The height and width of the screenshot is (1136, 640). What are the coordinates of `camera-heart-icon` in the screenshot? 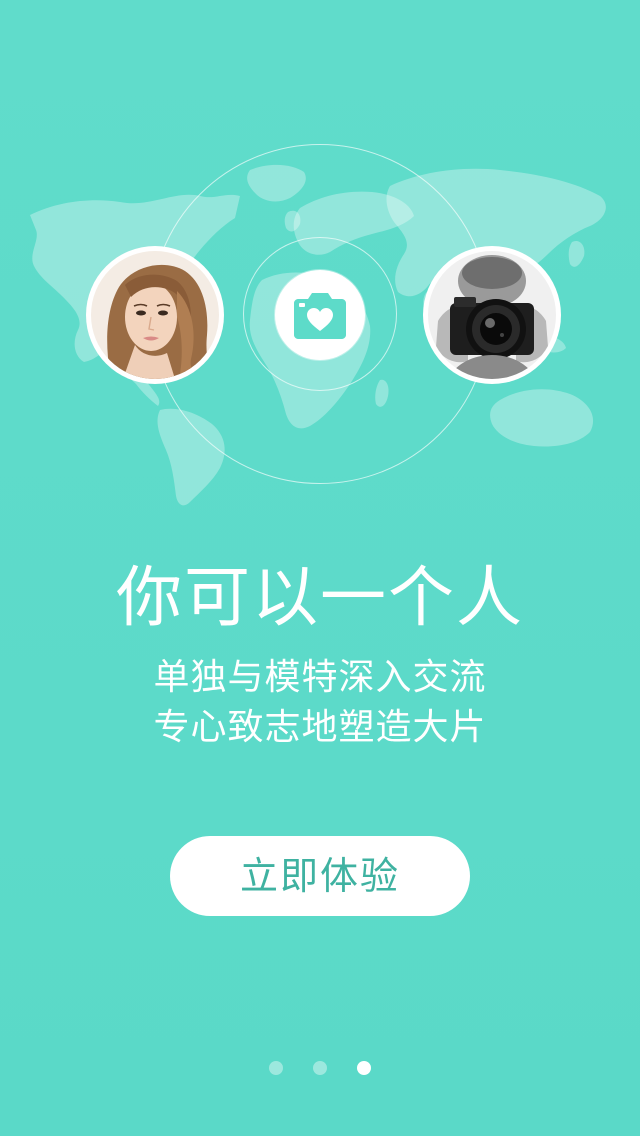 It's located at (320, 316).